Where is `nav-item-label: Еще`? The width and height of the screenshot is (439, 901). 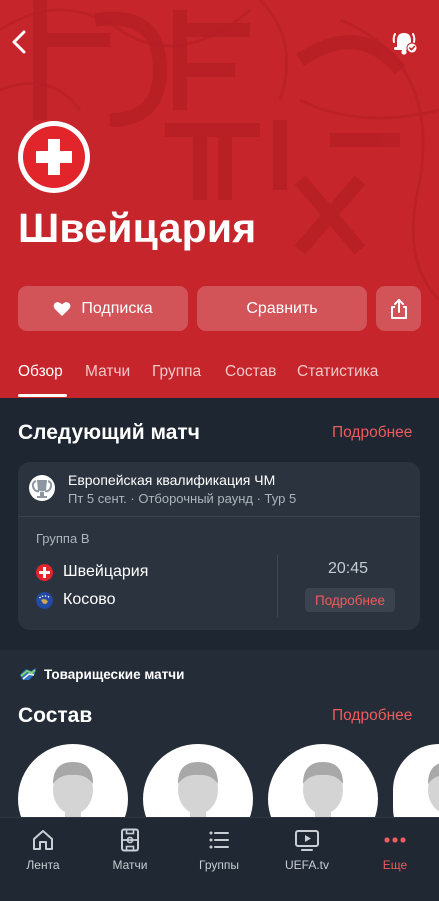
nav-item-label: Еще is located at coordinates (395, 865).